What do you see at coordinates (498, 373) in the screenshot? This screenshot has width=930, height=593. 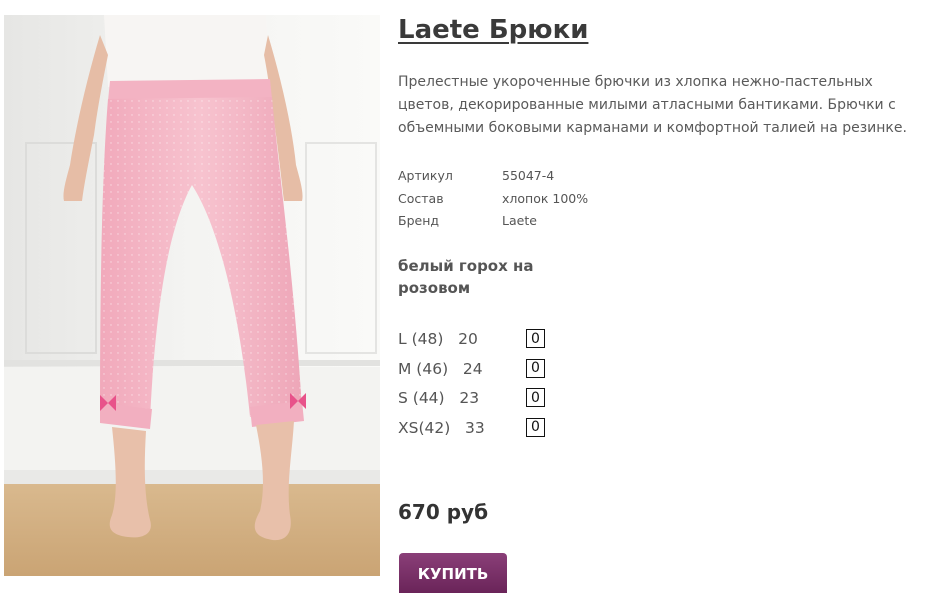 I see `size-row: M (46) 24` at bounding box center [498, 373].